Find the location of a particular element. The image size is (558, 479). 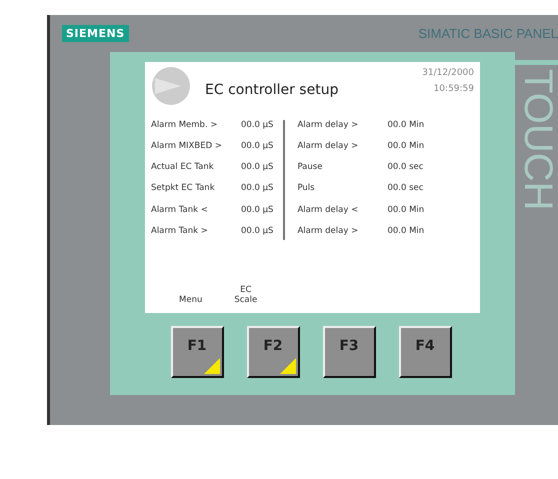

field-label: Alarm Tank < is located at coordinates (180, 210).